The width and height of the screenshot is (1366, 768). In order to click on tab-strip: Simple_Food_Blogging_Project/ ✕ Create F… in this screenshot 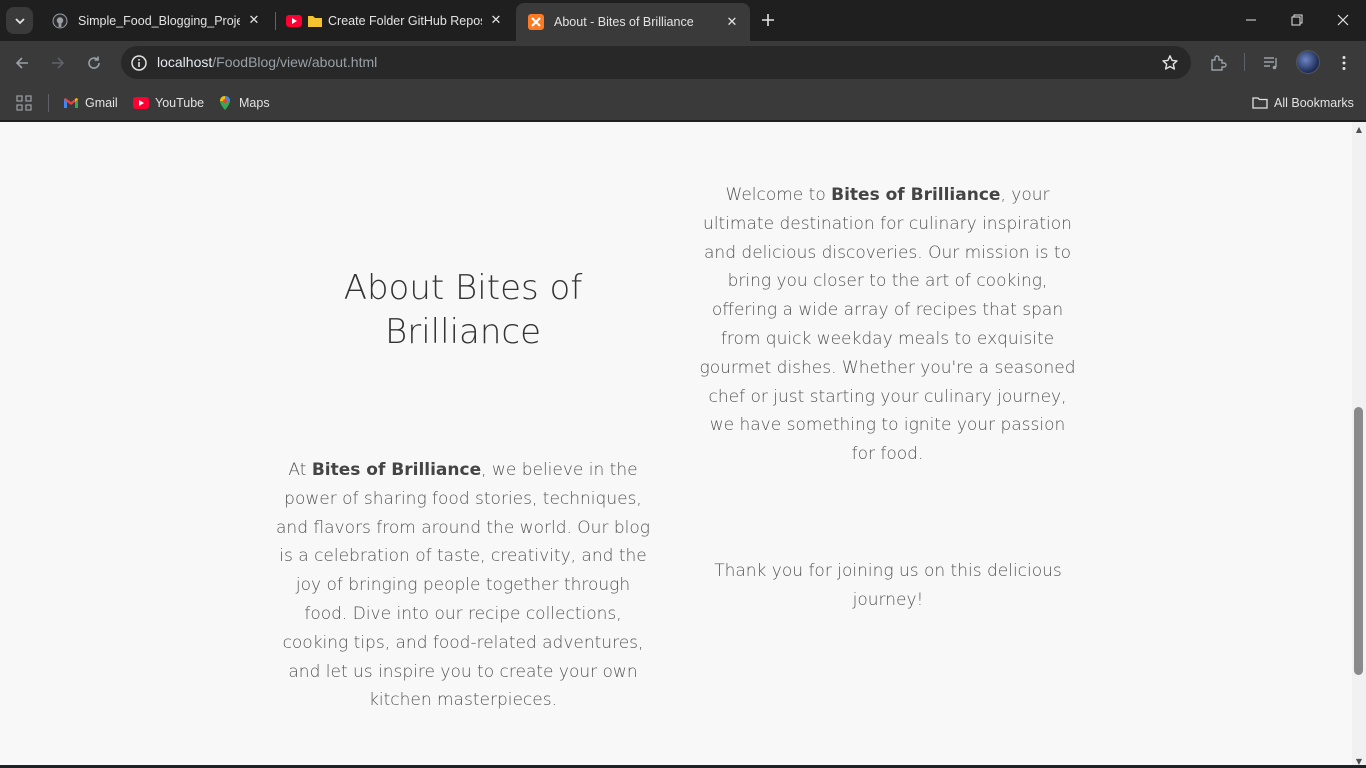, I will do `click(683, 20)`.